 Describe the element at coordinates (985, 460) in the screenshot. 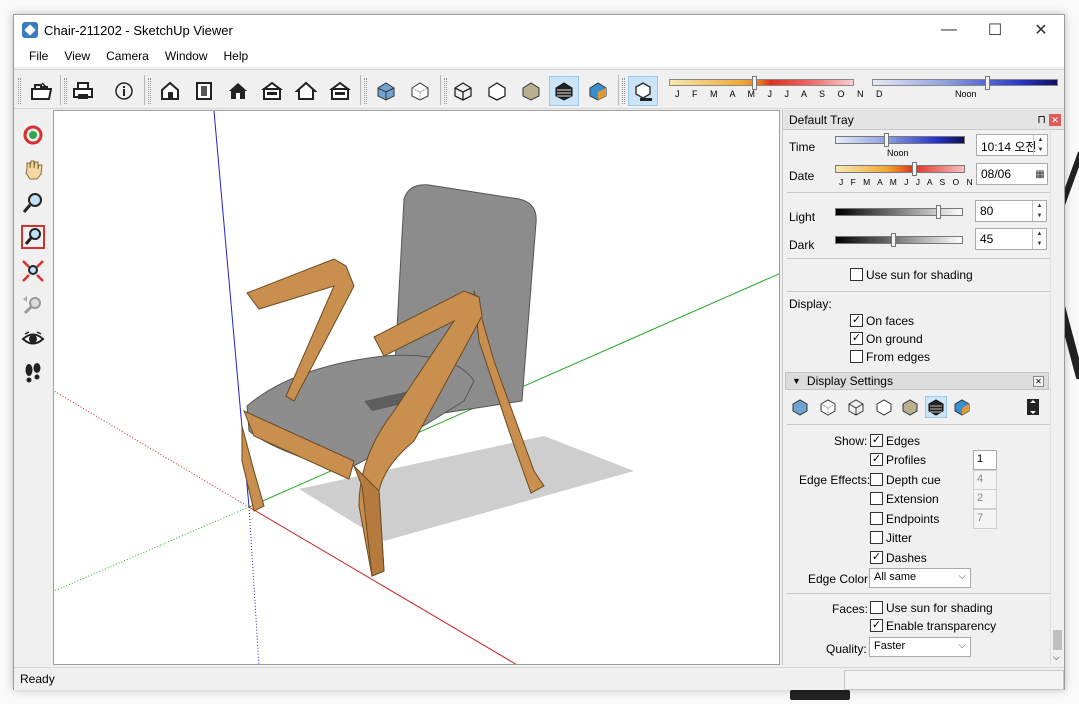

I see `profiles-width-input: 1` at that location.